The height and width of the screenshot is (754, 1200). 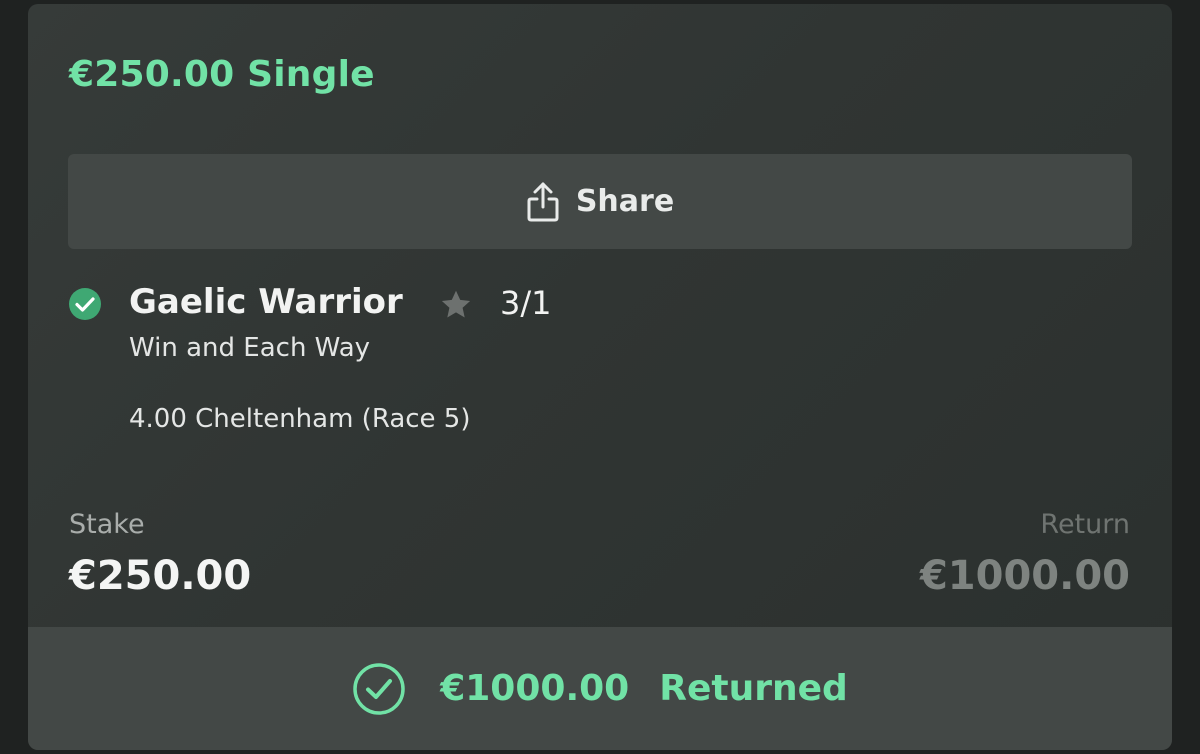 What do you see at coordinates (85, 304) in the screenshot?
I see `check-circle-icon` at bounding box center [85, 304].